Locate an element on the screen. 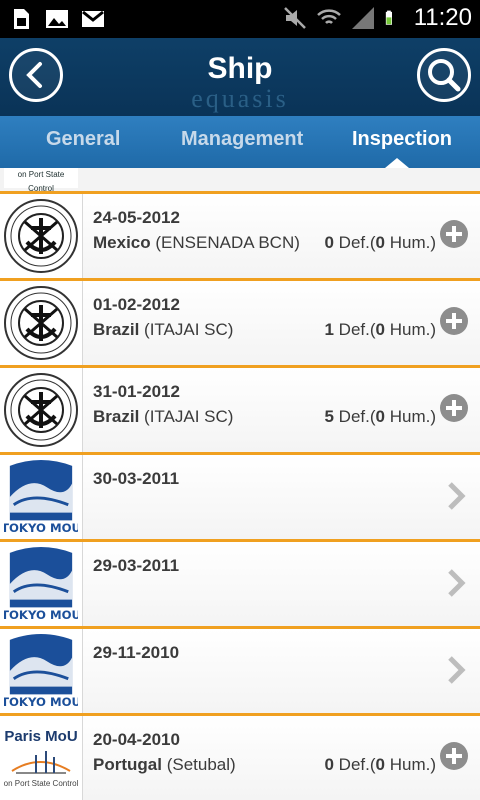 This screenshot has height=800, width=480. page-title: Ship is located at coordinates (240, 68).